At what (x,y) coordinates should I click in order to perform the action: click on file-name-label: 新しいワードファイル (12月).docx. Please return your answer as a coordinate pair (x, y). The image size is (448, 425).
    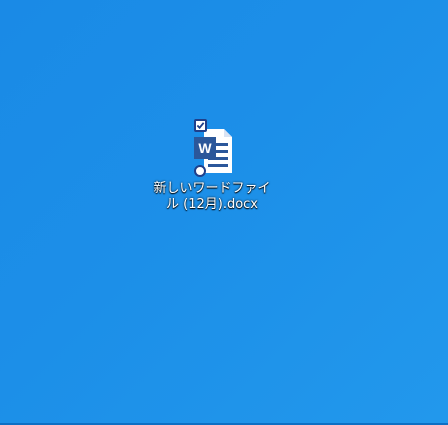
    Looking at the image, I should click on (212, 196).